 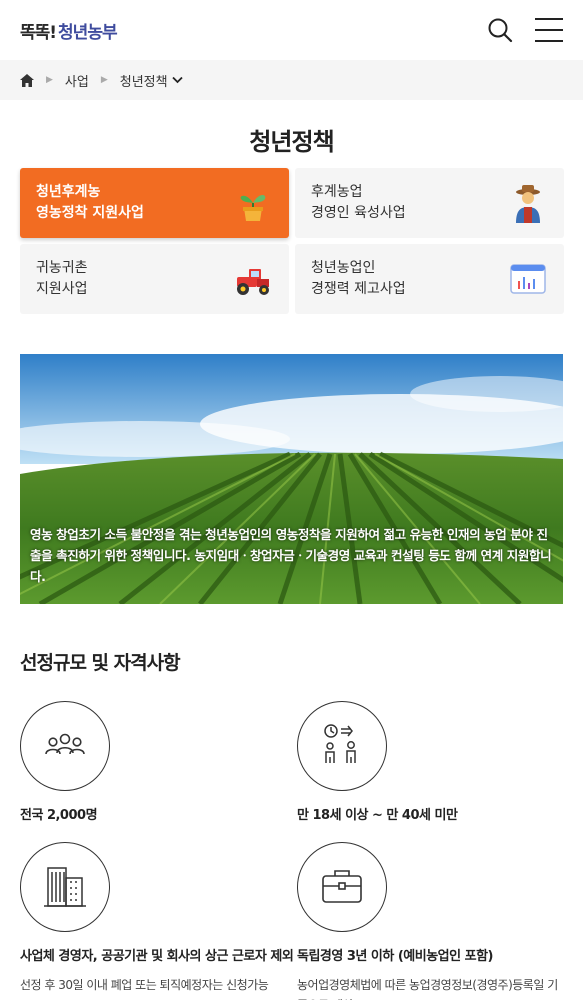 What do you see at coordinates (77, 80) in the screenshot?
I see `breadcrumb-item-business: 사업` at bounding box center [77, 80].